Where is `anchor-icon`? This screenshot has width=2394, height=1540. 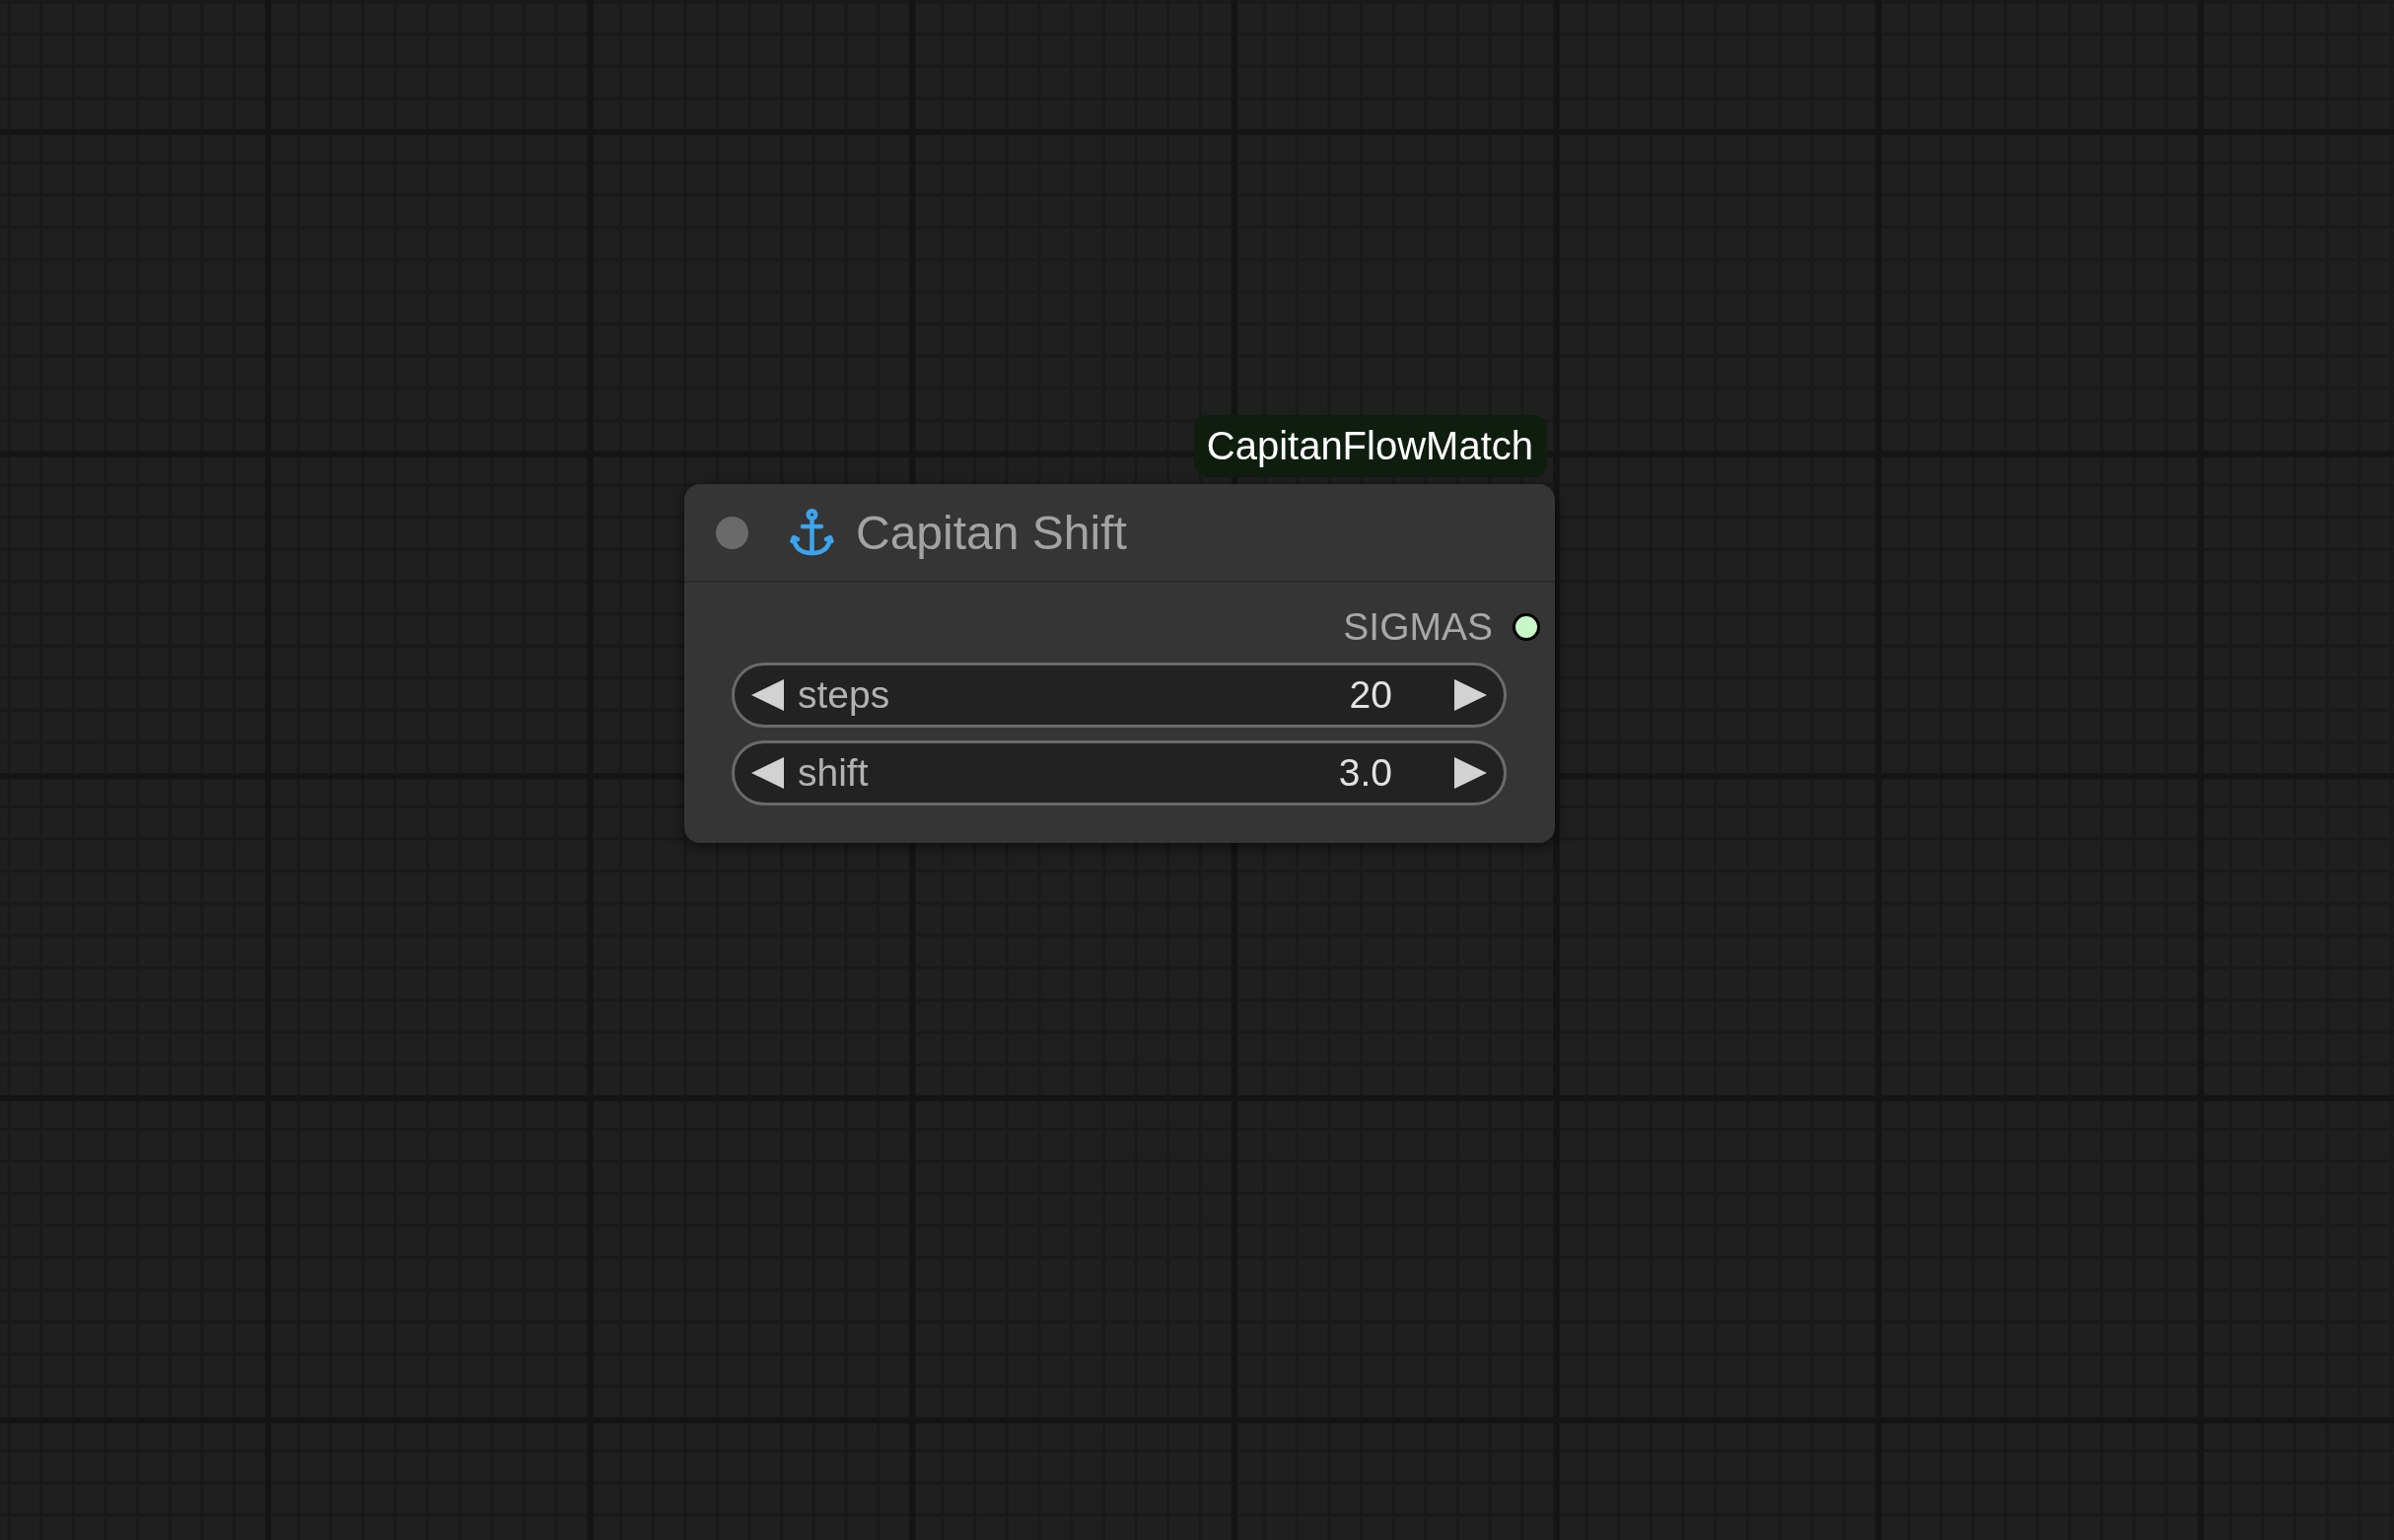 anchor-icon is located at coordinates (812, 532).